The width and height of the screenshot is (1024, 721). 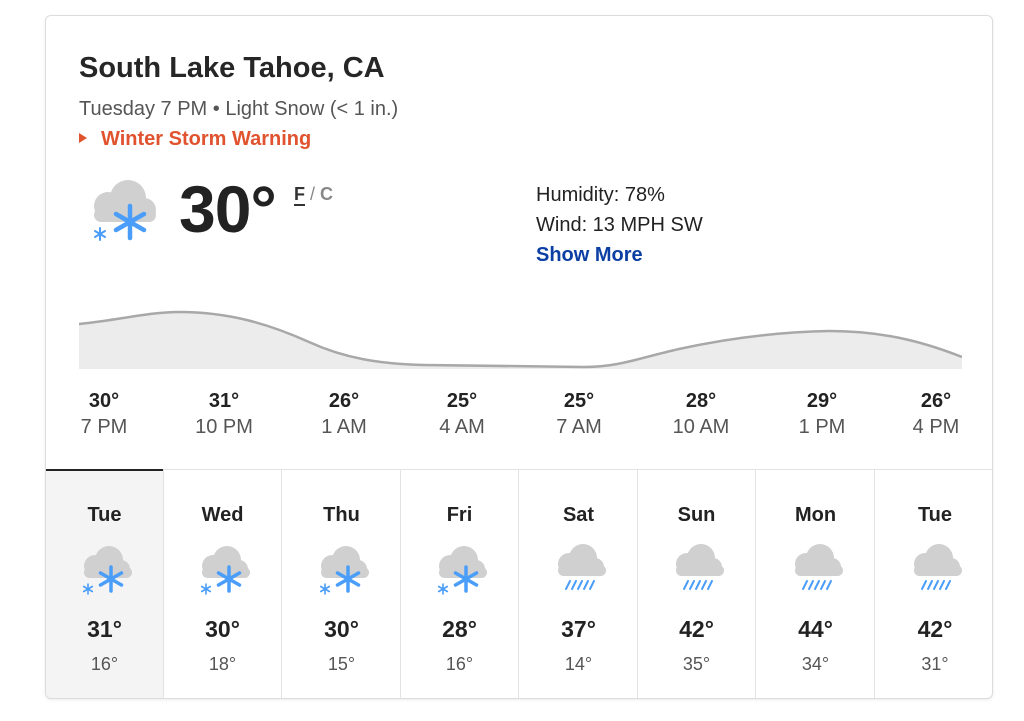 What do you see at coordinates (701, 427) in the screenshot?
I see `hour-time: 10 AM` at bounding box center [701, 427].